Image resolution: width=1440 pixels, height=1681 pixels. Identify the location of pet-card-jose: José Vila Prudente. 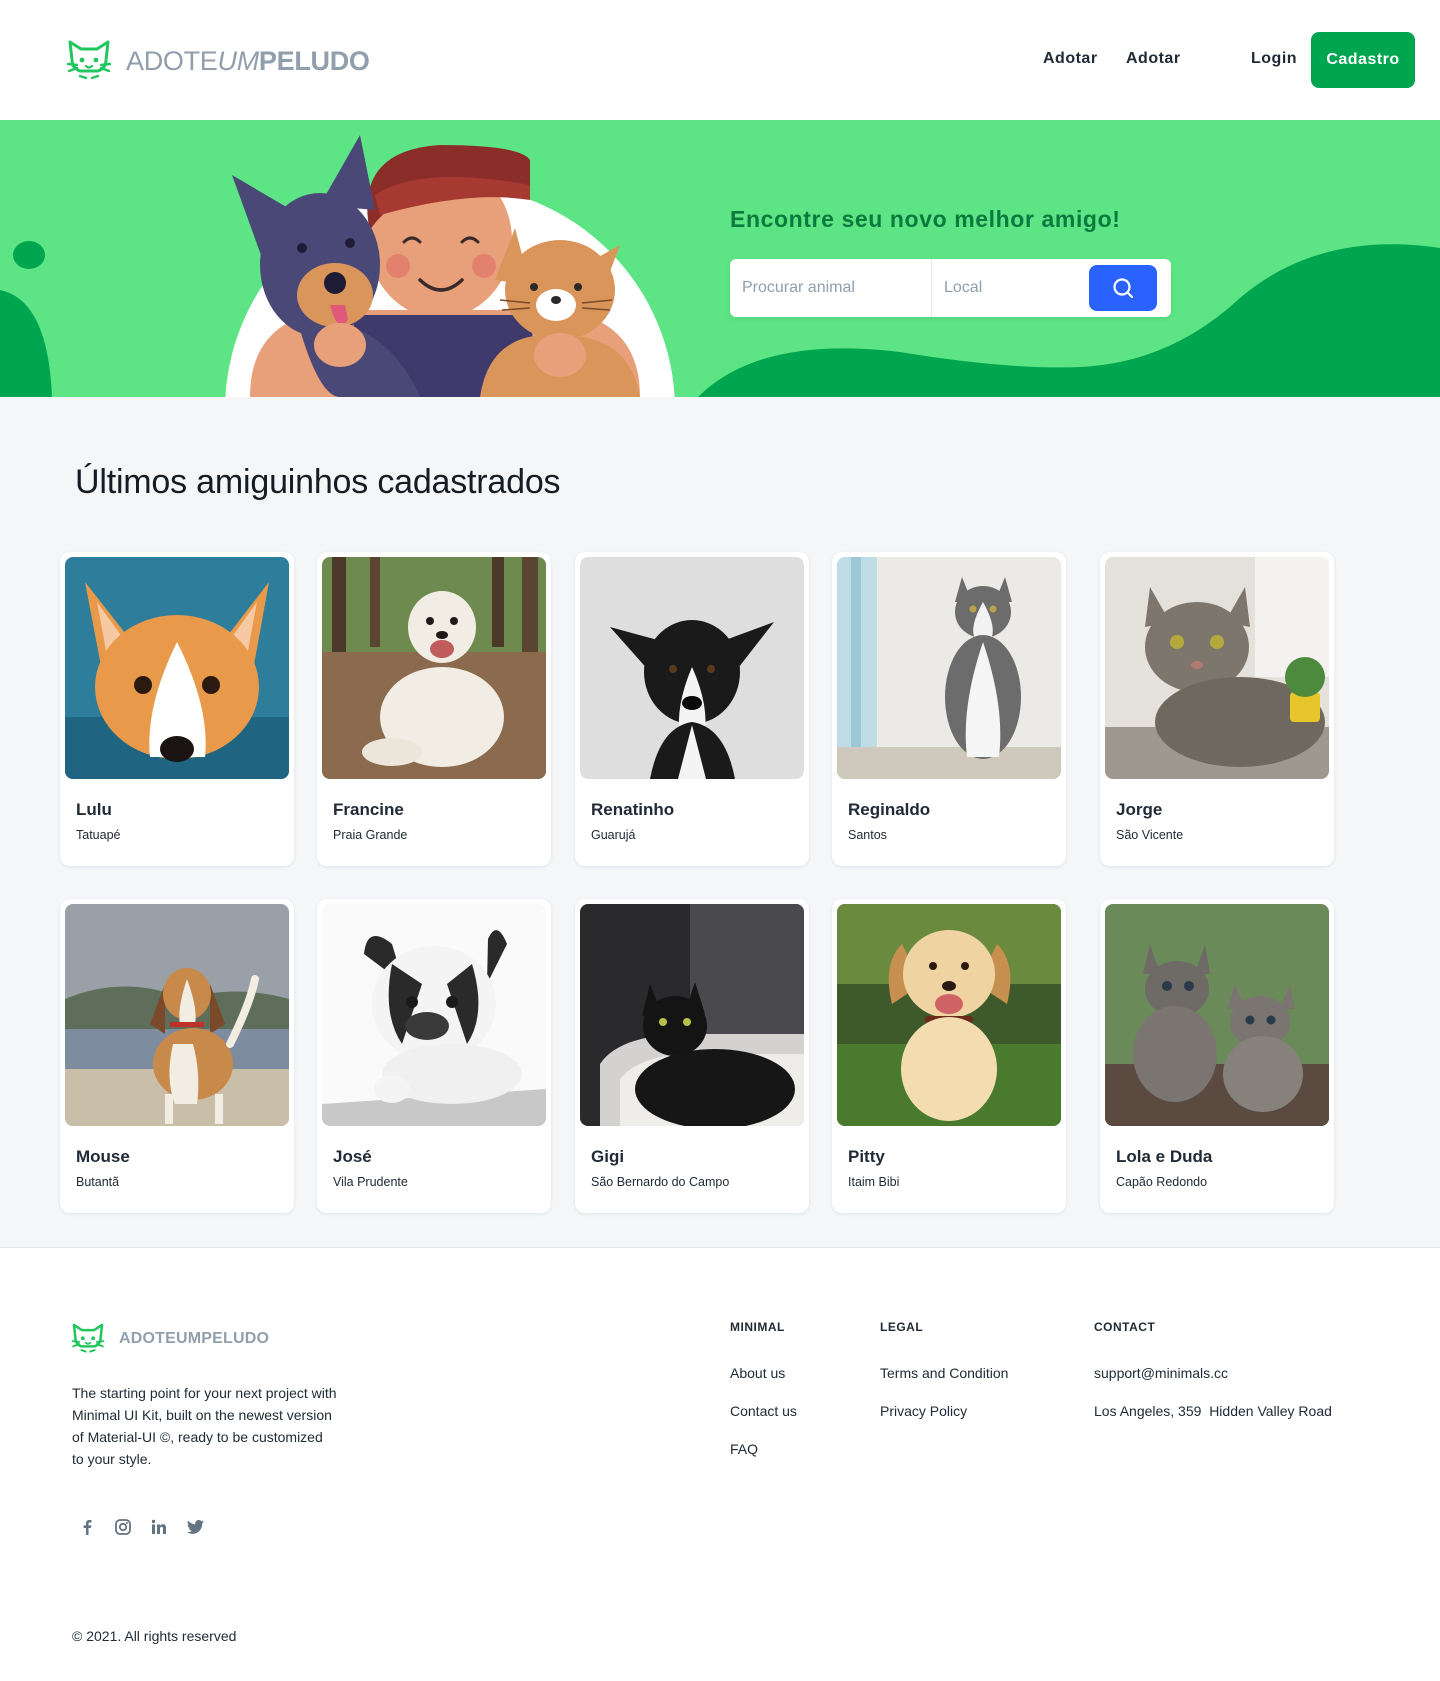
(434, 1056).